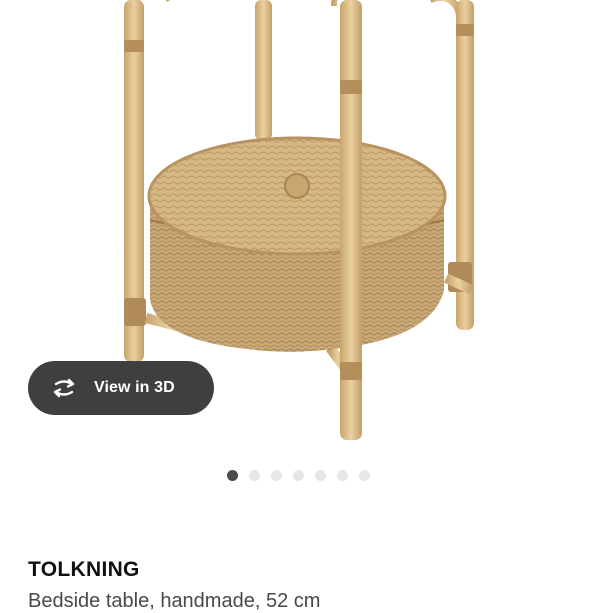 This screenshot has height=613, width=600. Describe the element at coordinates (65, 388) in the screenshot. I see `rotate-3d-icon` at that location.